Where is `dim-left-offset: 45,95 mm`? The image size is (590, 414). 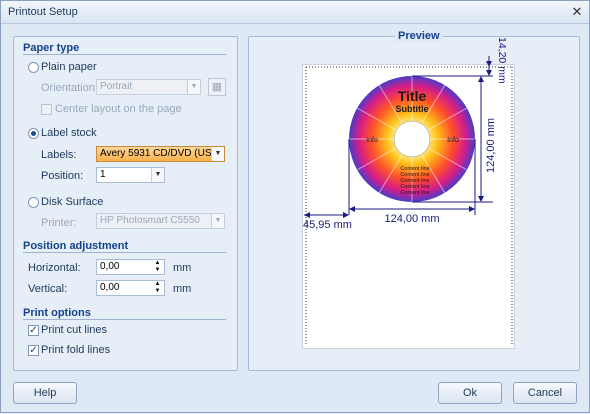
dim-left-offset: 45,95 mm is located at coordinates (327, 225).